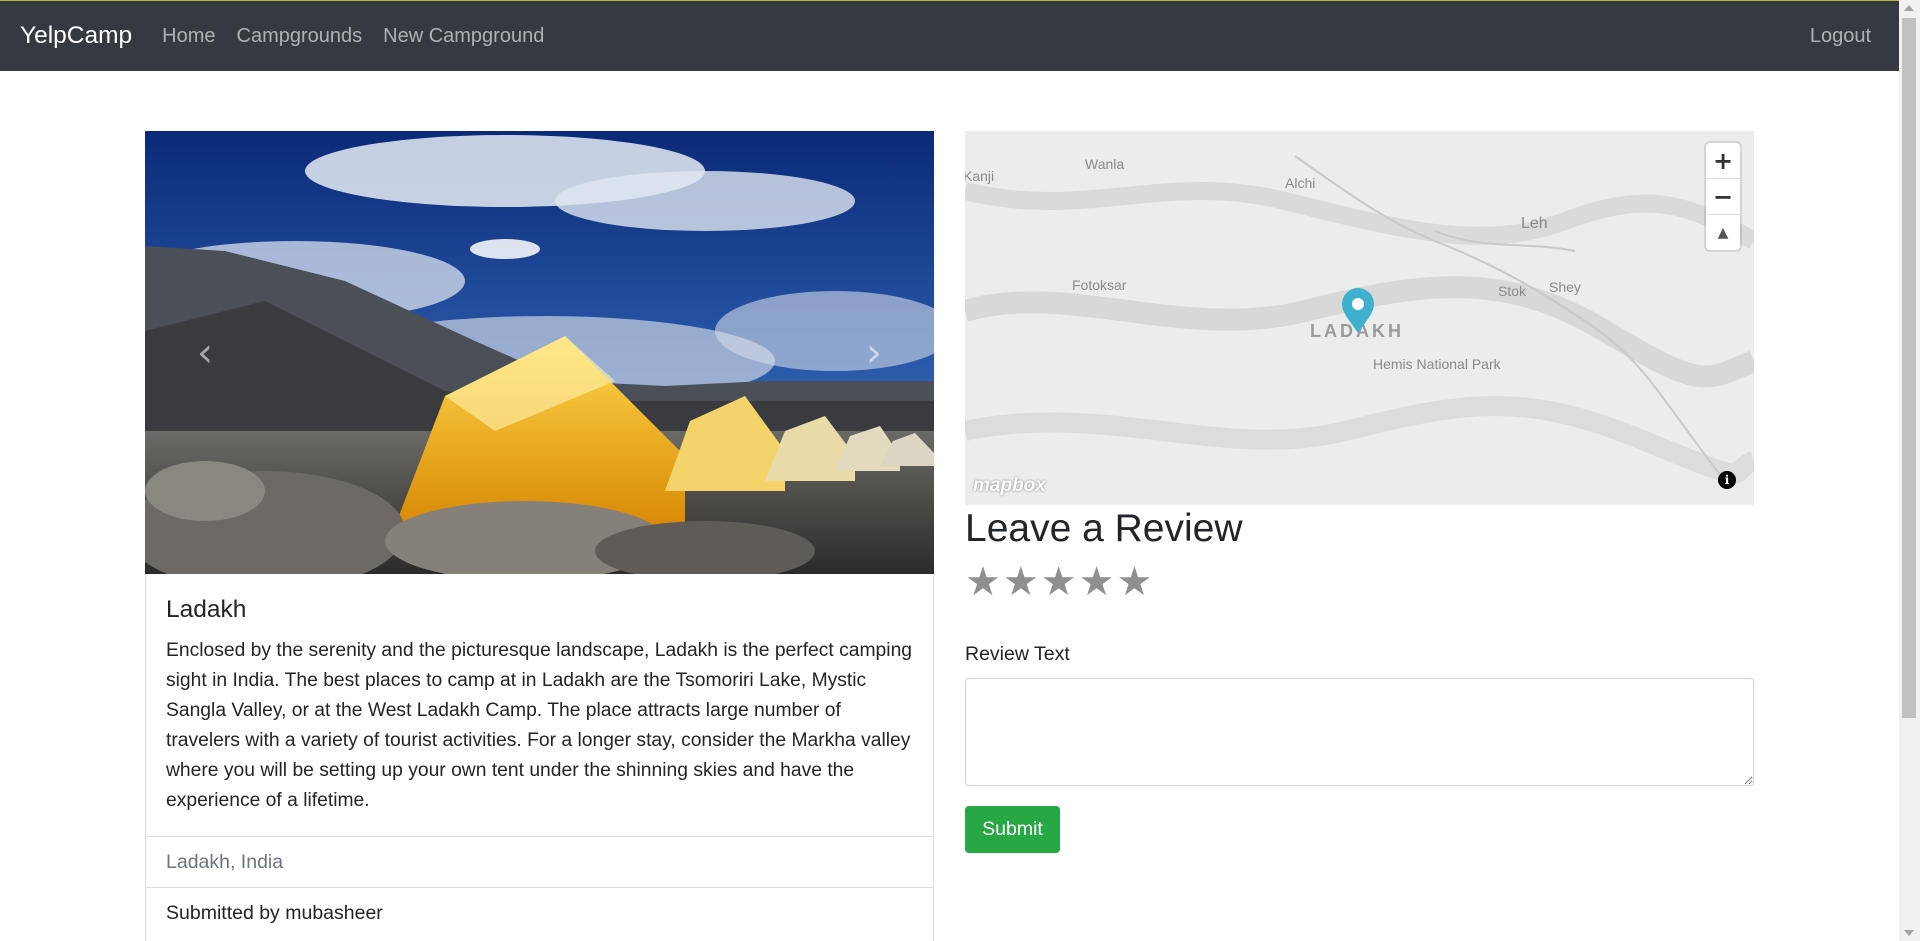  What do you see at coordinates (1012, 829) in the screenshot?
I see `submit-review-button: Submit` at bounding box center [1012, 829].